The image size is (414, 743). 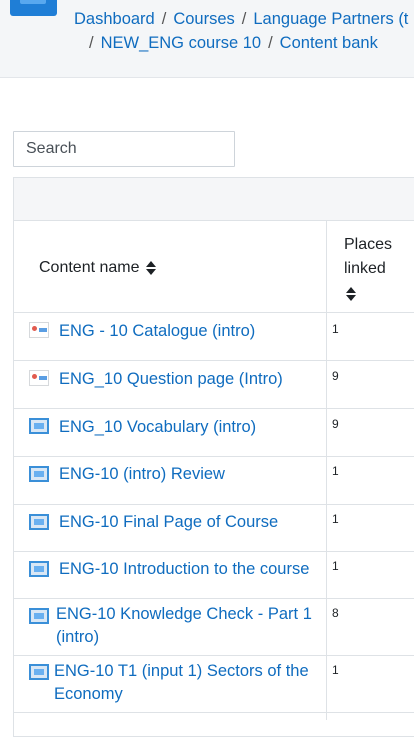 I want to click on table-row: ENG_10 Vocabulary (intro) 9, so click(x=214, y=433).